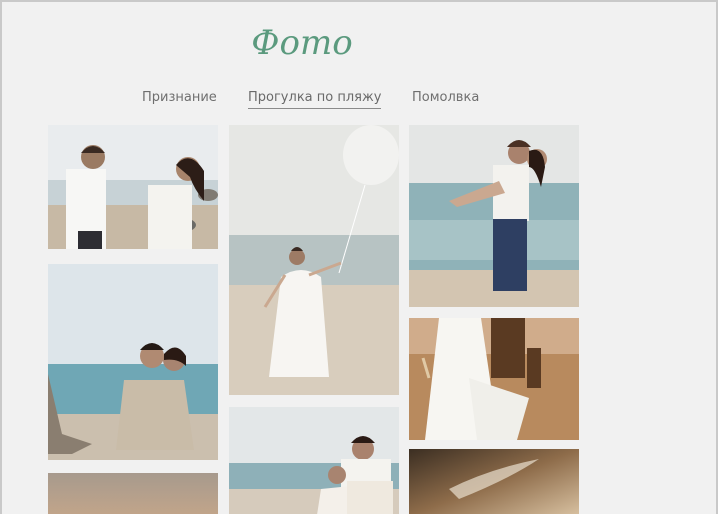 The height and width of the screenshot is (514, 718). What do you see at coordinates (133, 493) in the screenshot?
I see `photo-sunset-beach` at bounding box center [133, 493].